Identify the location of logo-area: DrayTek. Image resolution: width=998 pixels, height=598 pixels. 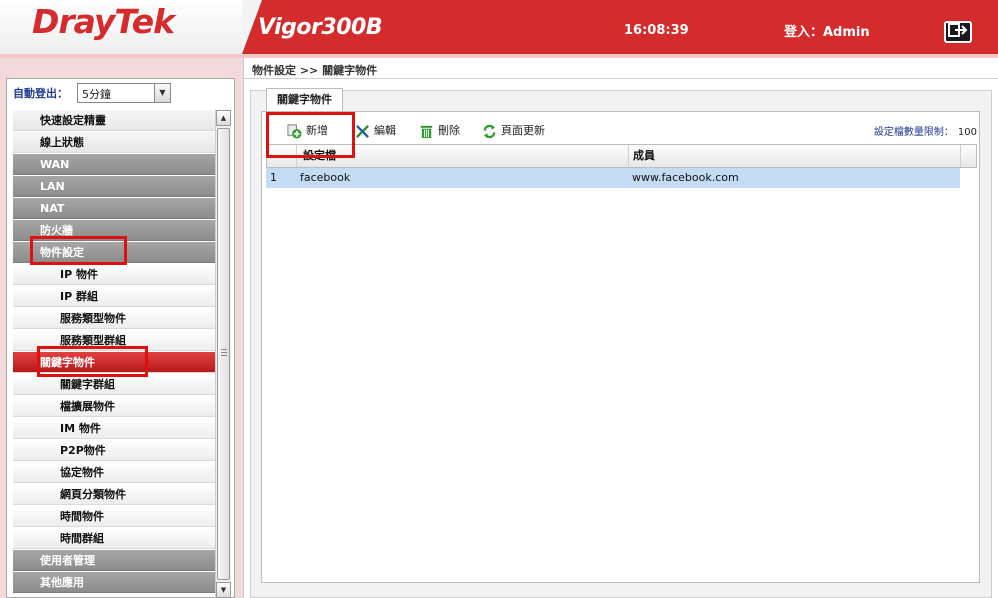
(131, 27).